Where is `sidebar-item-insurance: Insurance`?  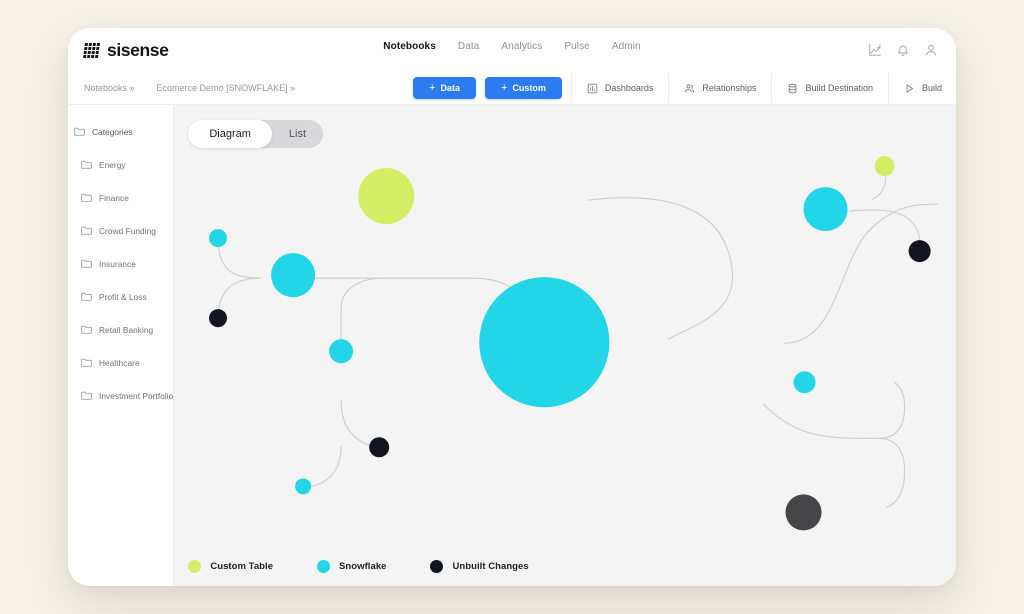
sidebar-item-insurance: Insurance is located at coordinates (120, 263).